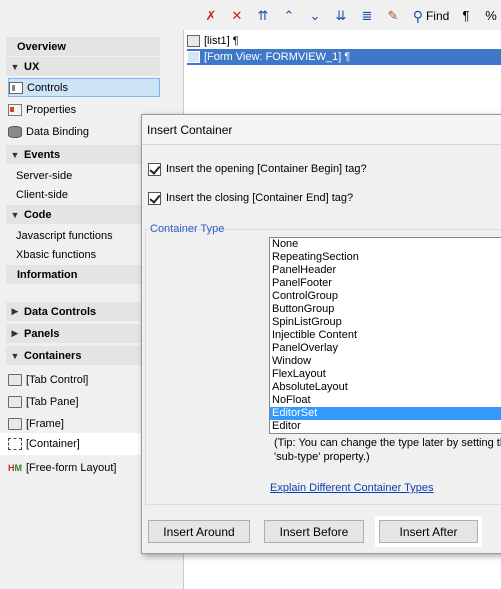 The width and height of the screenshot is (501, 589). Describe the element at coordinates (221, 41) in the screenshot. I see `tree-item-label: [list1] ¶` at that location.